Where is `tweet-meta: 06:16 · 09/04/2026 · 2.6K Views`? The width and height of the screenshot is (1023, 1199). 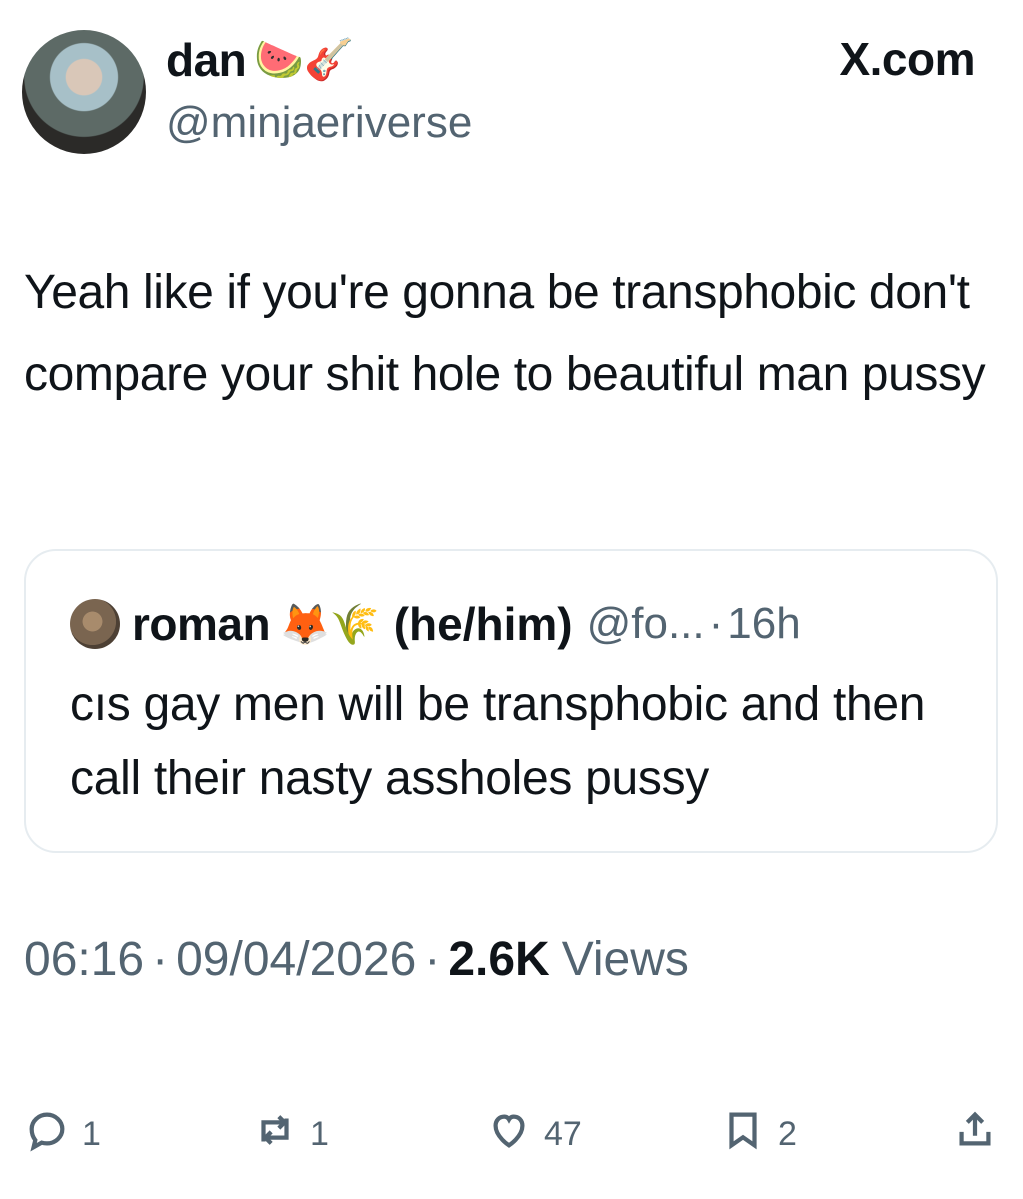
tweet-meta: 06:16 · 09/04/2026 · 2.6K Views is located at coordinates (356, 959).